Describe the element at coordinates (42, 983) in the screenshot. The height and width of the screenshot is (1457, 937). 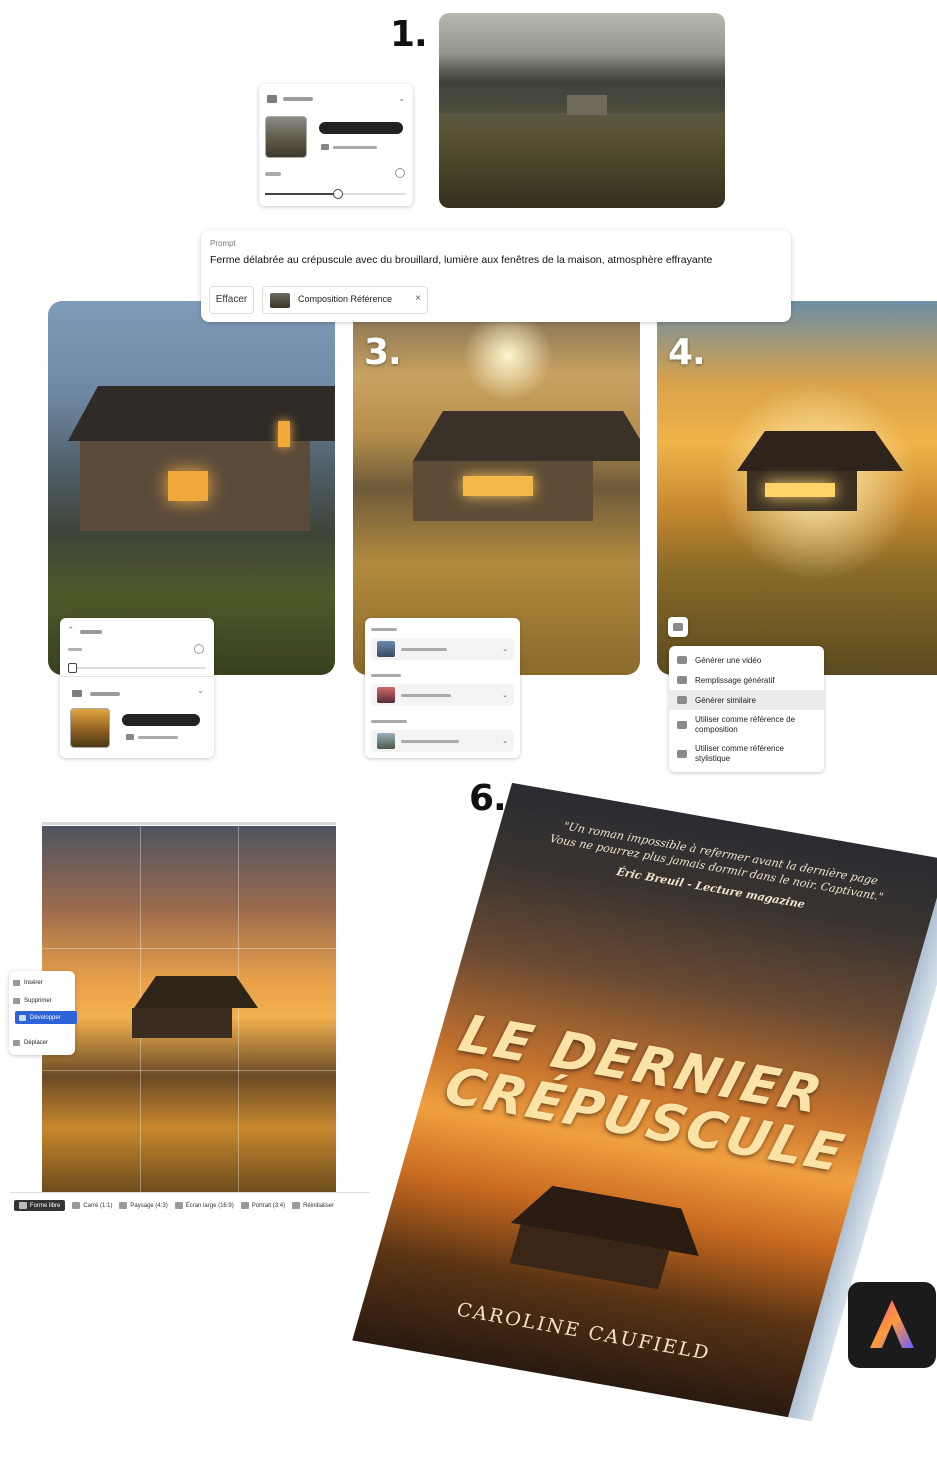
I see `tool-insert: Insérer` at that location.